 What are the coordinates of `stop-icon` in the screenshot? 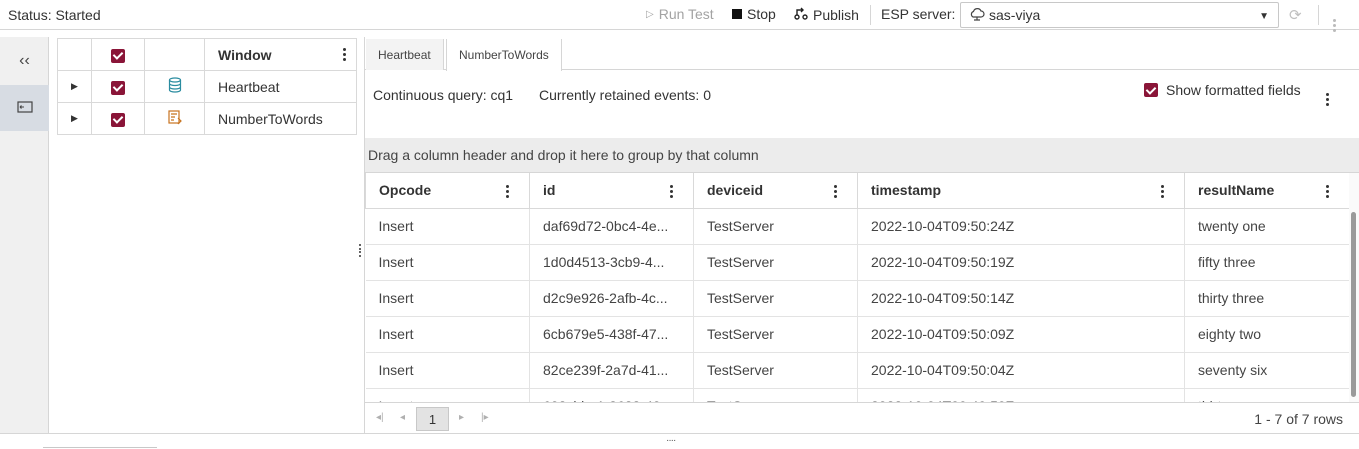 It's located at (737, 14).